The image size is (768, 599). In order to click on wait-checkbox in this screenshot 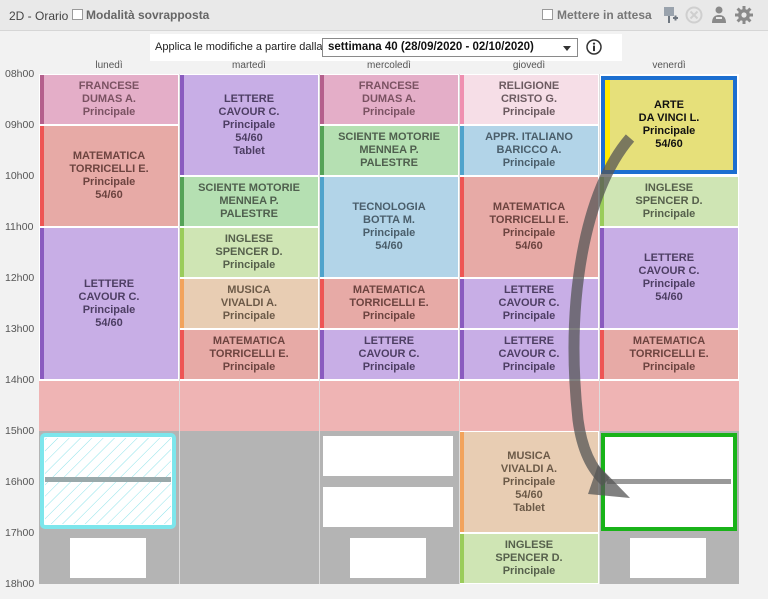, I will do `click(547, 14)`.